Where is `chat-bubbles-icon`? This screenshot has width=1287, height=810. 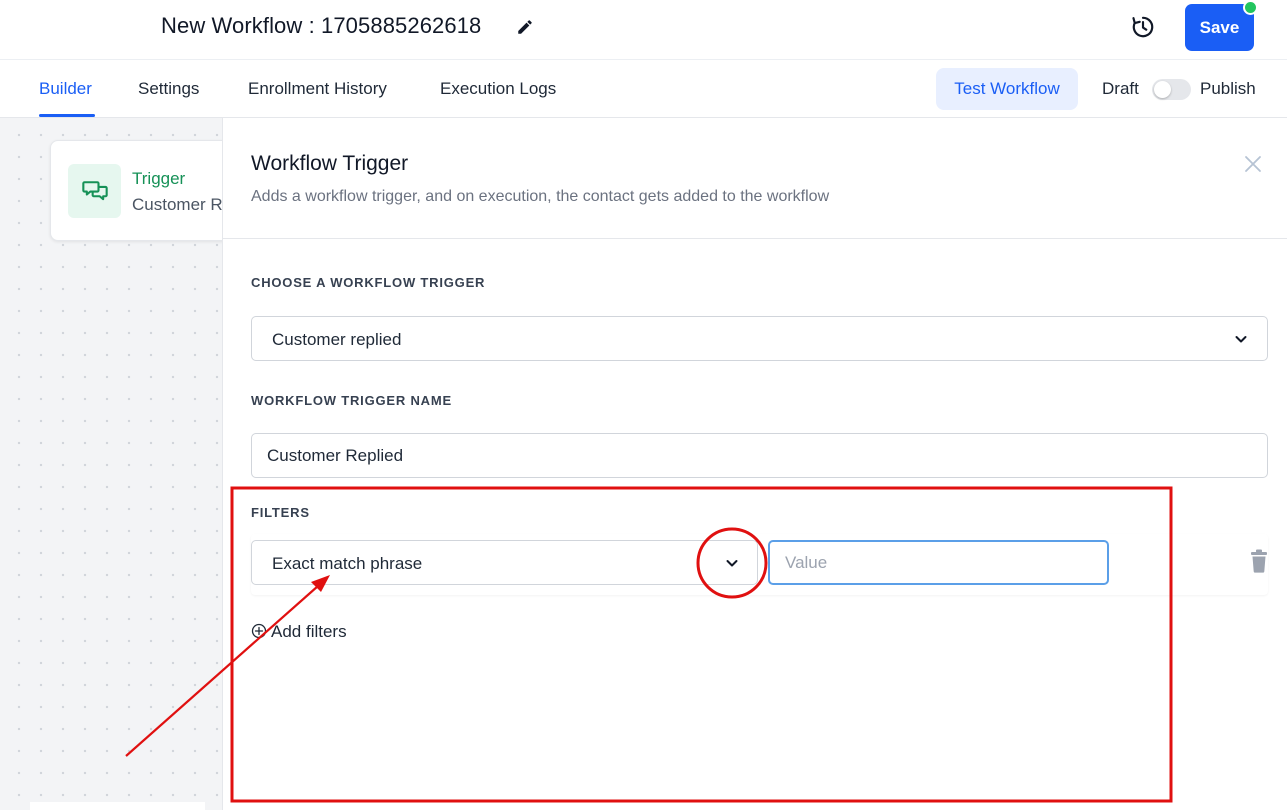
chat-bubbles-icon is located at coordinates (95, 191).